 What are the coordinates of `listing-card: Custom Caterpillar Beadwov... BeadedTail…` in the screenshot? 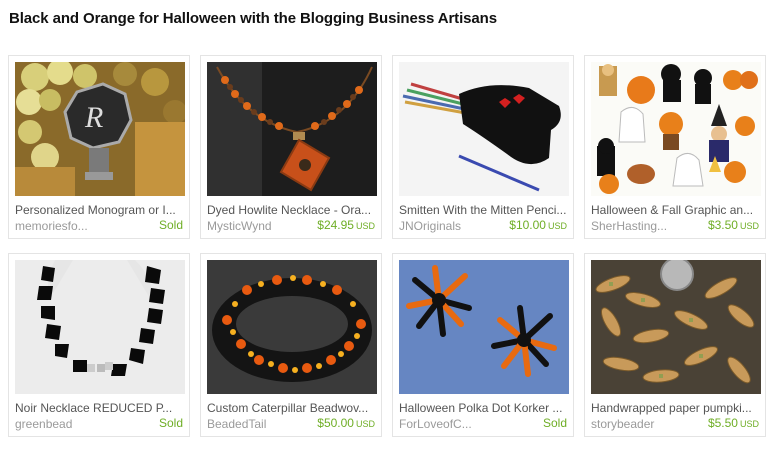 It's located at (291, 345).